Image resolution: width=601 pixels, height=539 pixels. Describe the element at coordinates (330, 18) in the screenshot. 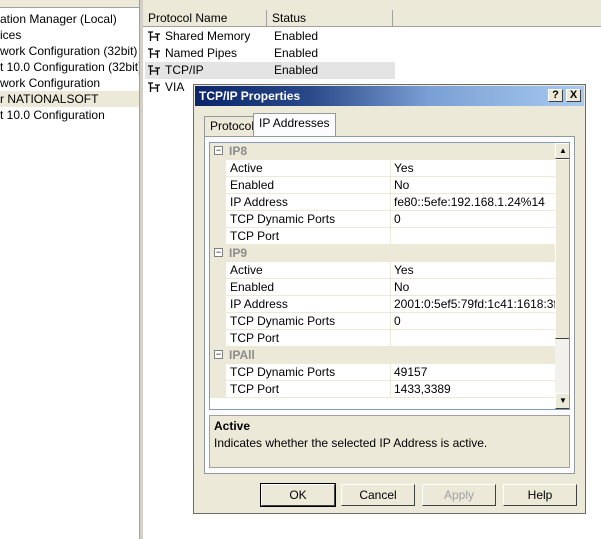

I see `column-header-status: Status` at that location.